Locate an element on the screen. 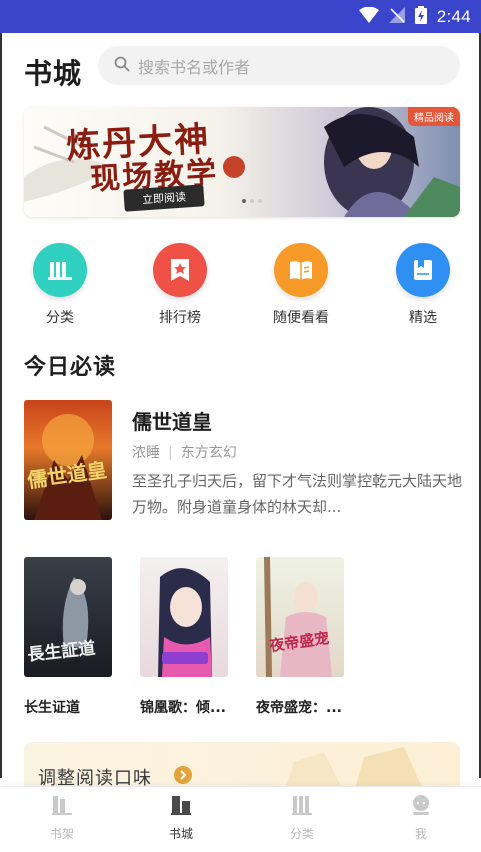 The width and height of the screenshot is (481, 852). bookshelf-icon is located at coordinates (62, 808).